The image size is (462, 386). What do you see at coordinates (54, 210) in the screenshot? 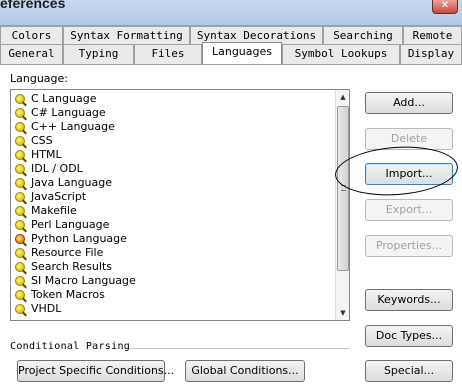
I see `list-item-label: Makefile` at bounding box center [54, 210].